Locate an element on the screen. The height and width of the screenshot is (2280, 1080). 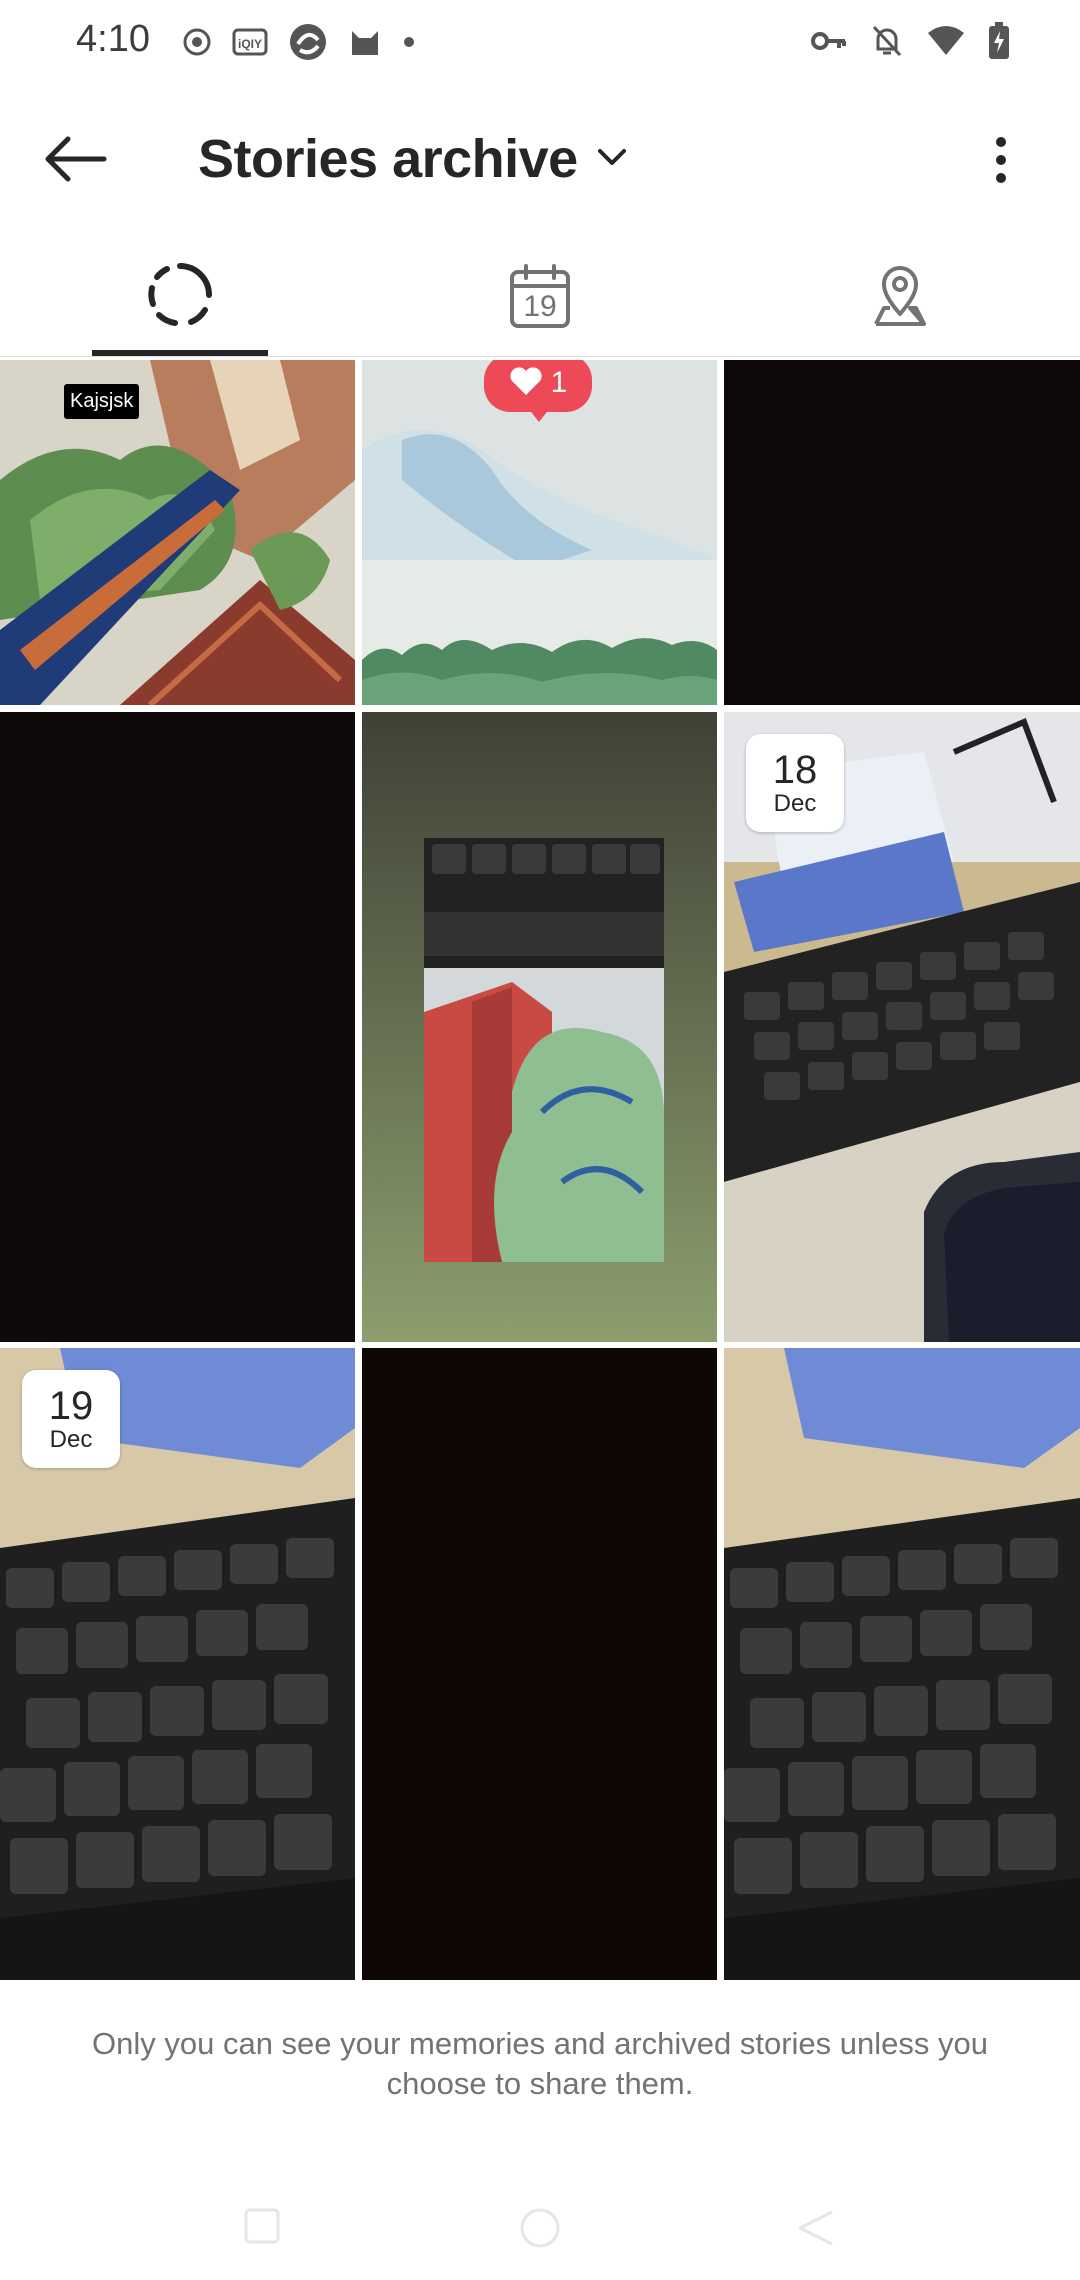
iqiyi-icon: iQIY is located at coordinates (250, 42).